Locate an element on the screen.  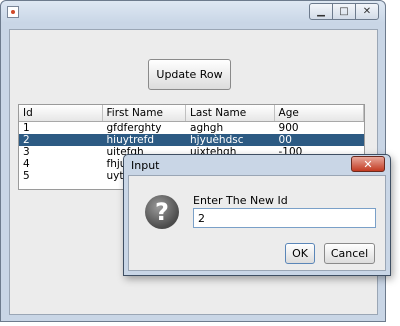
cancel-button: Cancel is located at coordinates (349, 253).